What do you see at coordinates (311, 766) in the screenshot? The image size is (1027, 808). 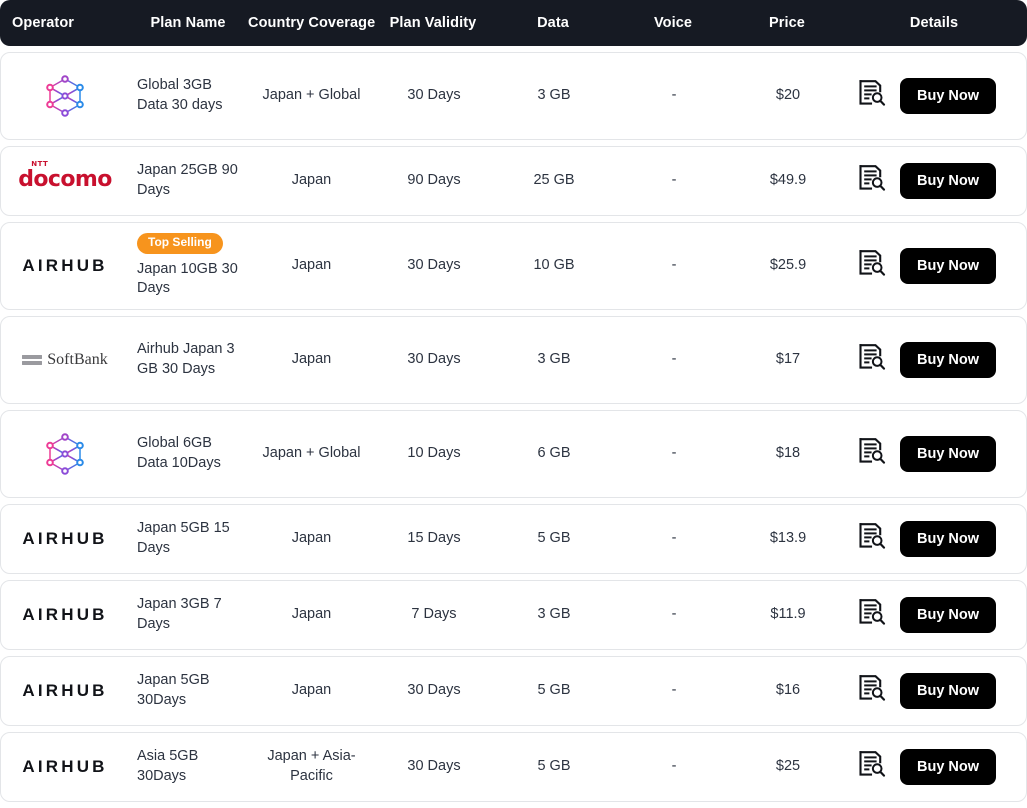 I see `country-coverage-cell: Japan + Asia-Pacific` at bounding box center [311, 766].